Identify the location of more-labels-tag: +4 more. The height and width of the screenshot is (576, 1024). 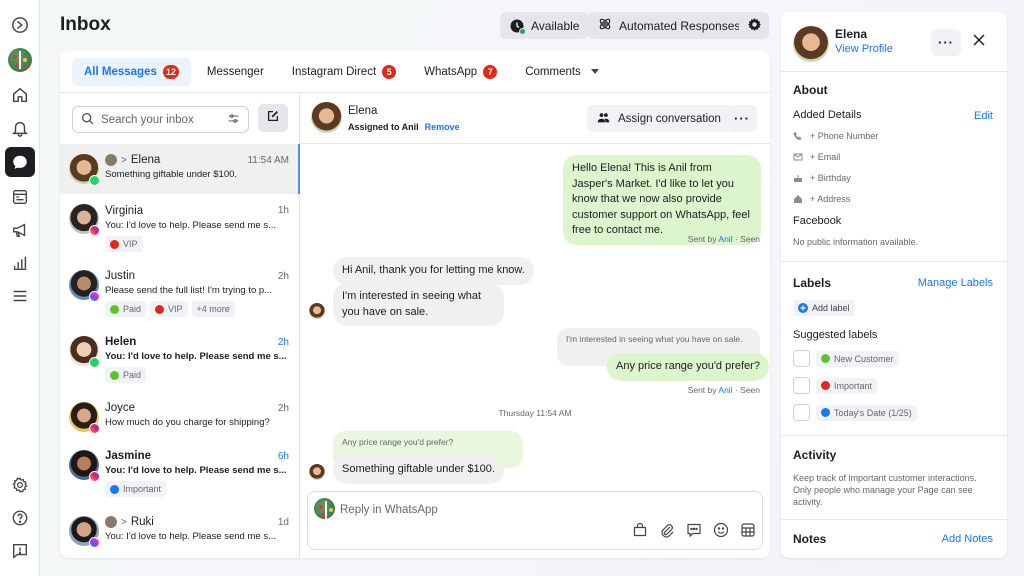
(213, 309).